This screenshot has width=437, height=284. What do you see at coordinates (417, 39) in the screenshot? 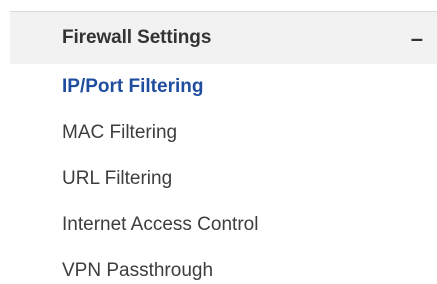
I see `minus-icon: –` at bounding box center [417, 39].